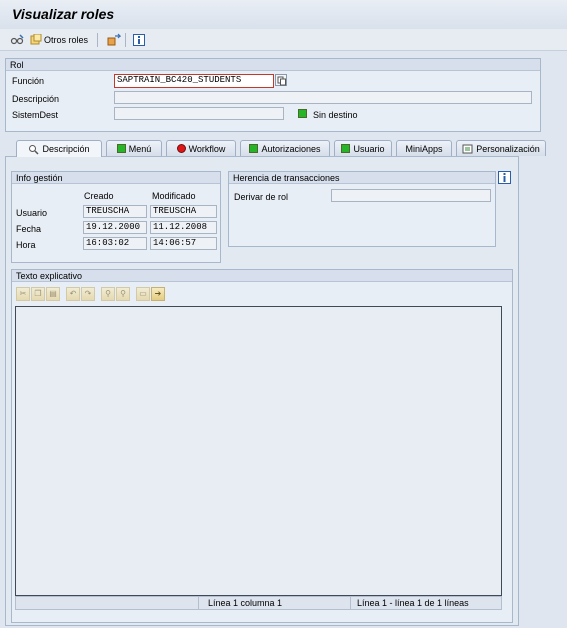 The image size is (567, 628). Describe the element at coordinates (28, 81) in the screenshot. I see `funcion-label: Función` at that location.